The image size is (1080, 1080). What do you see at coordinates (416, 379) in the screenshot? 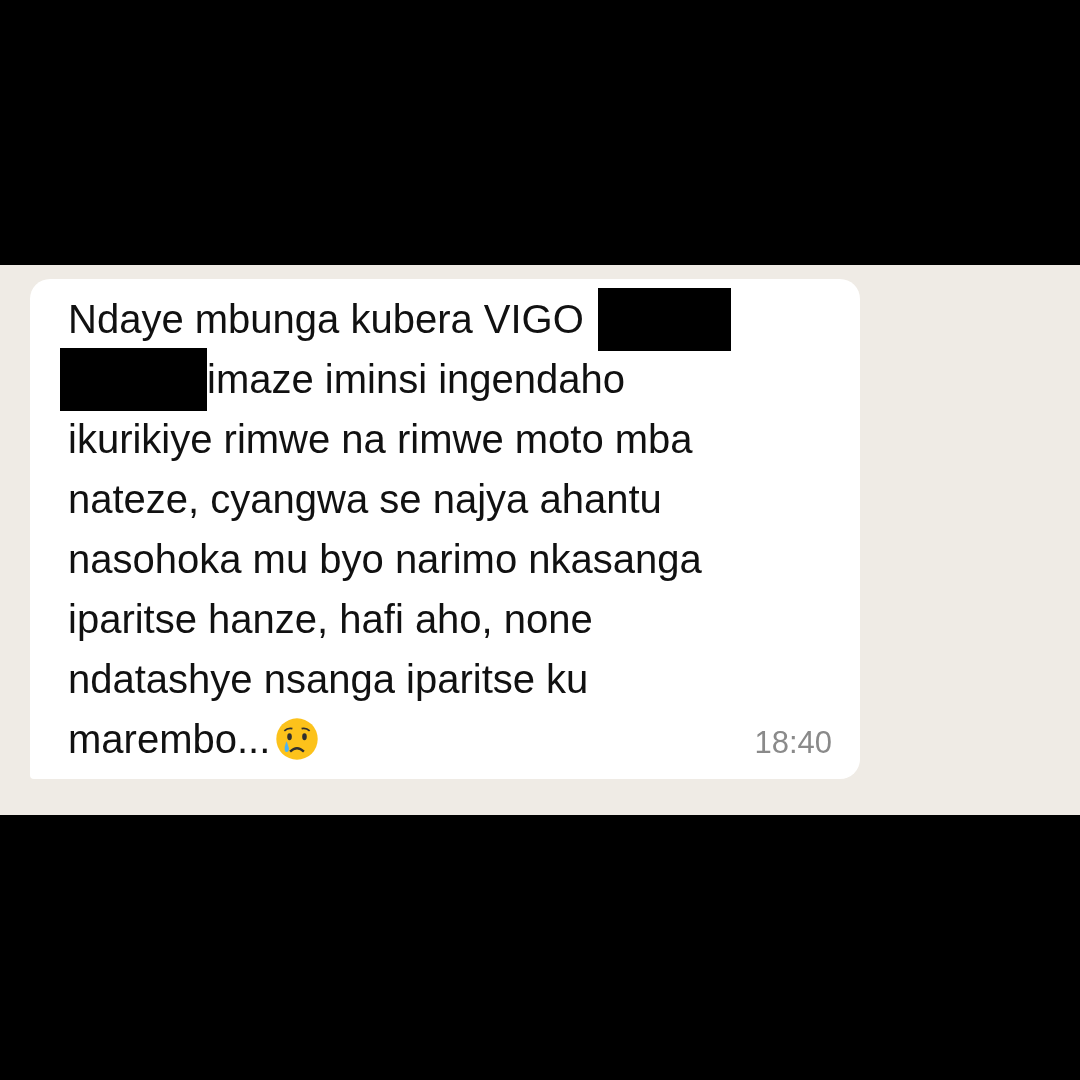
I see `message-line: imaze iminsi ingendaho` at bounding box center [416, 379].